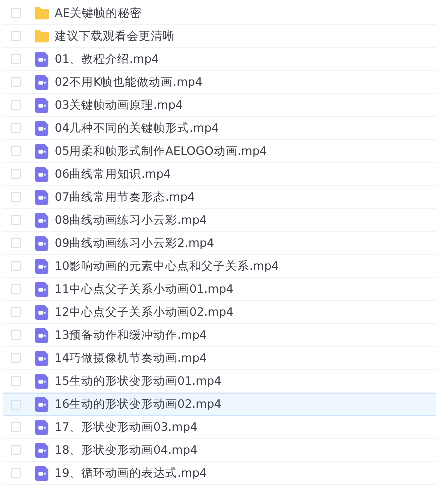 The height and width of the screenshot is (493, 436). What do you see at coordinates (219, 174) in the screenshot?
I see `file-row: 06曲线常用知识.mp4` at bounding box center [219, 174].